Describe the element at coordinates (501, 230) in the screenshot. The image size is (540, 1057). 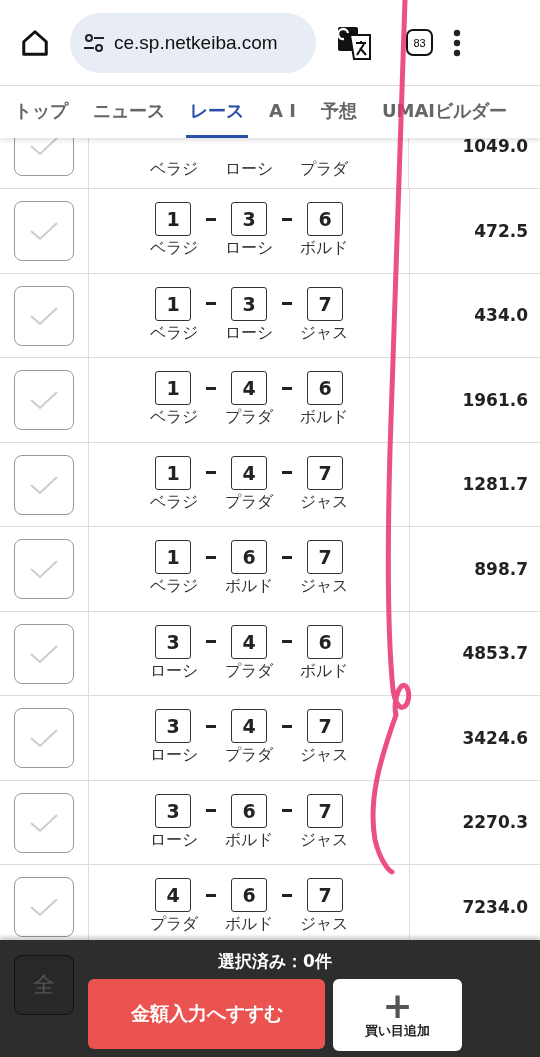
I see `odds-value: 472.5` at that location.